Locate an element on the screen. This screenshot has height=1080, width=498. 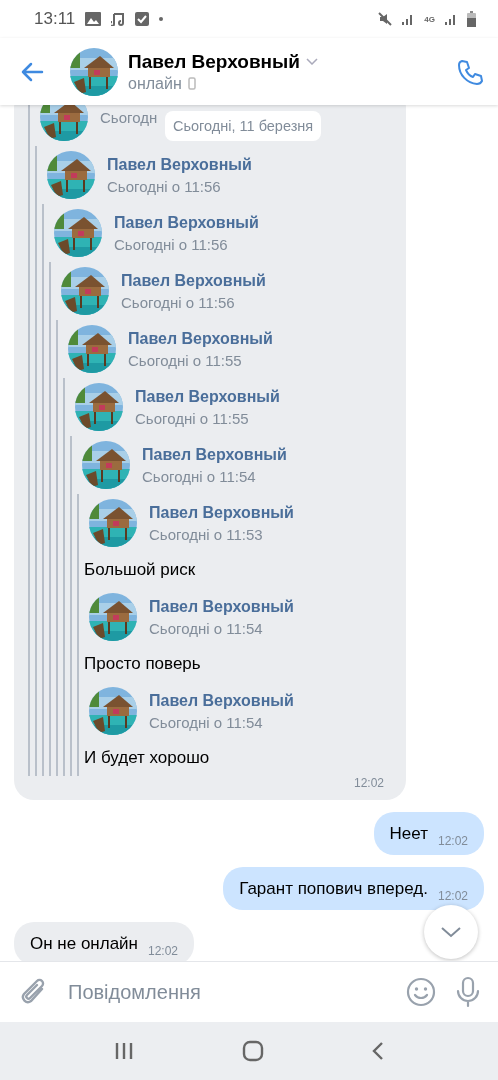
mute-icon is located at coordinates (385, 19).